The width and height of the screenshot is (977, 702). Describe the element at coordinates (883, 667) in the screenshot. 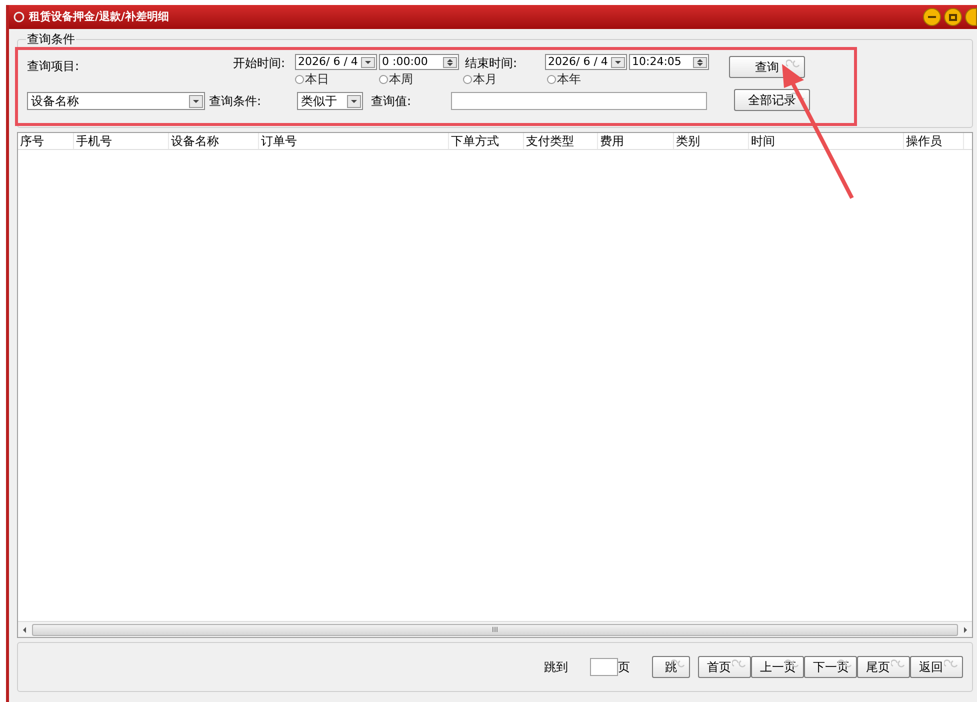

I see `pager-button: 尾页` at that location.